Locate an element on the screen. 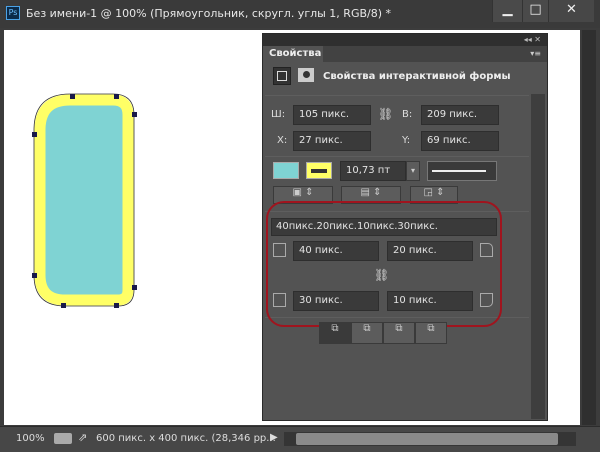 Image resolution: width=600 pixels, height=452 pixels. panel-header-controls: ◂◂ ✕ is located at coordinates (405, 40).